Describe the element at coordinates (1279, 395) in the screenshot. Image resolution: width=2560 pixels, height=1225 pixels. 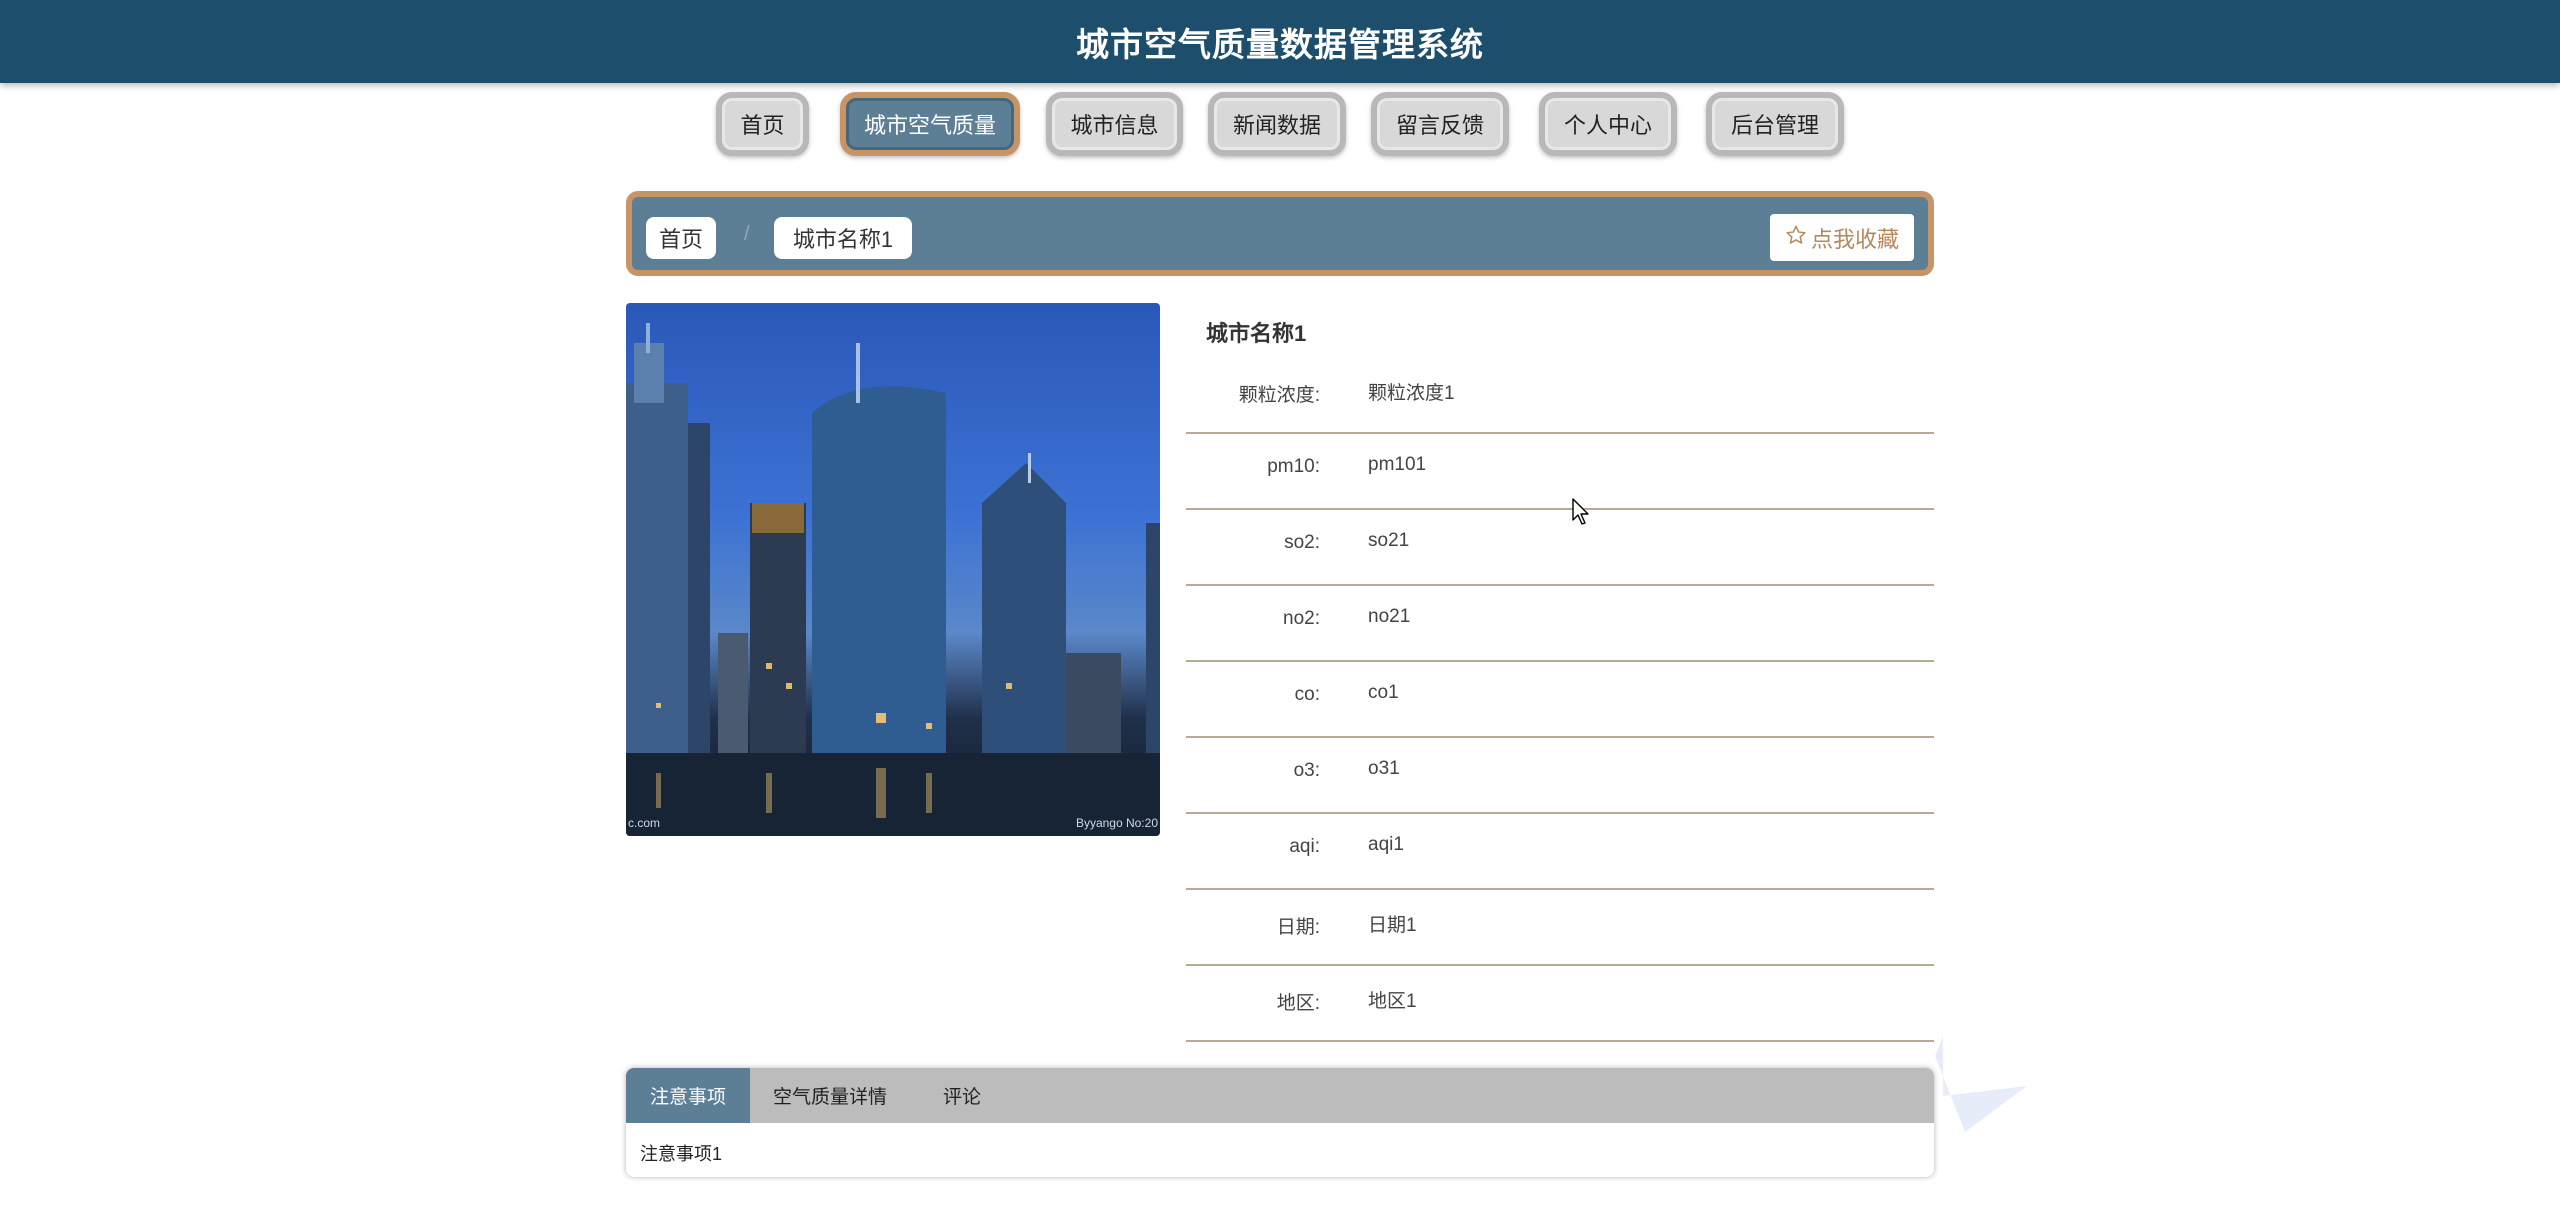
I see `detail-label: 颗粒浓度:` at that location.